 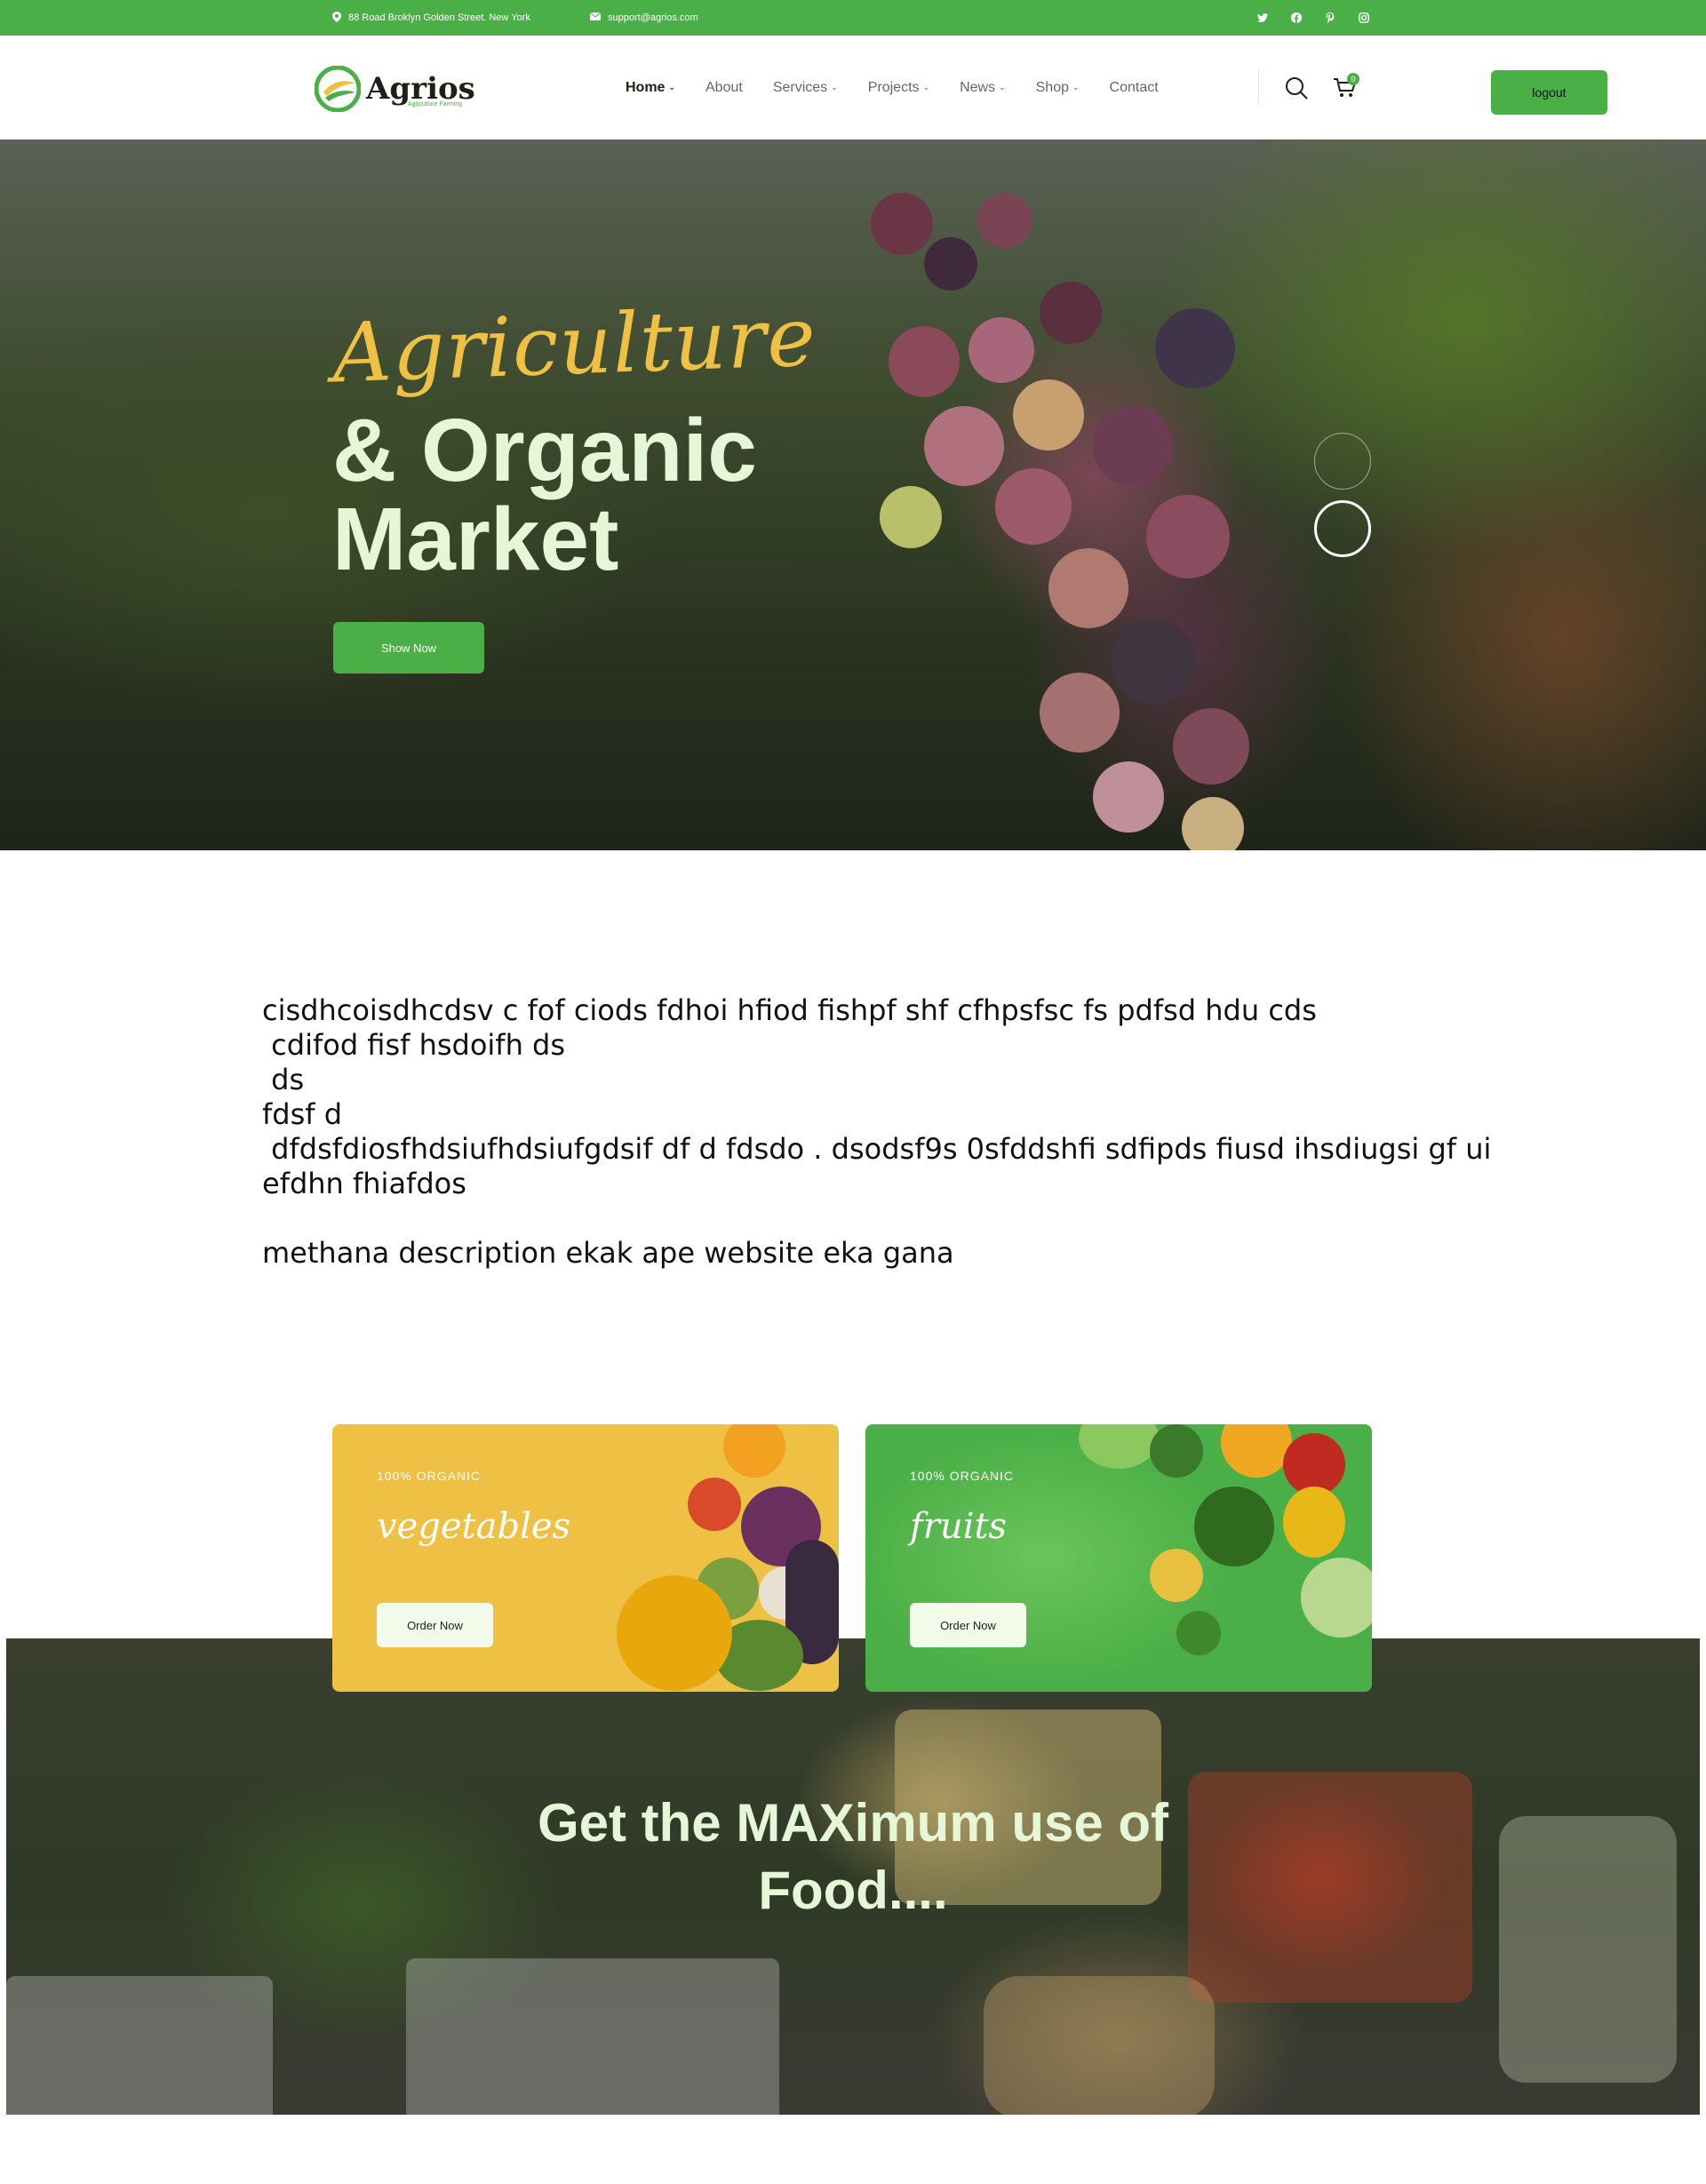 I want to click on hero-title-line-2: Market, so click(x=475, y=540).